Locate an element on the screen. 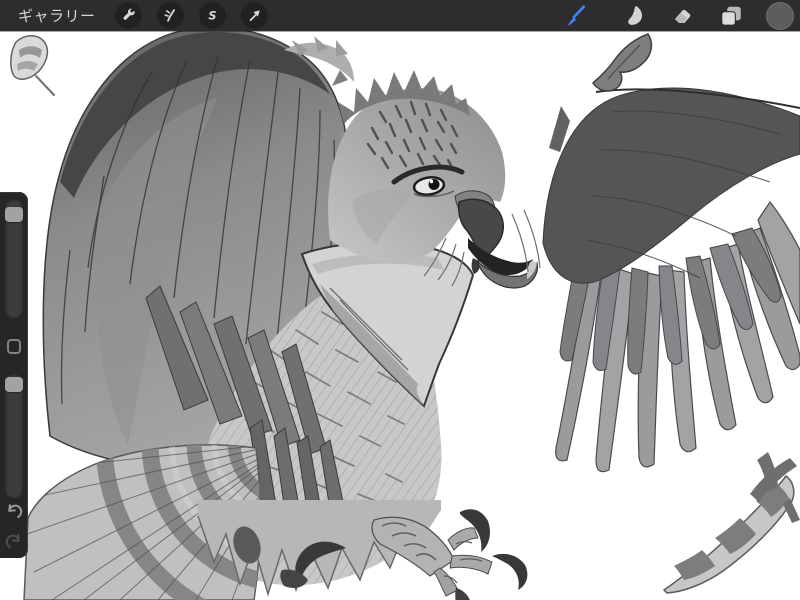 The image size is (800, 600). undo-icon is located at coordinates (15, 511).